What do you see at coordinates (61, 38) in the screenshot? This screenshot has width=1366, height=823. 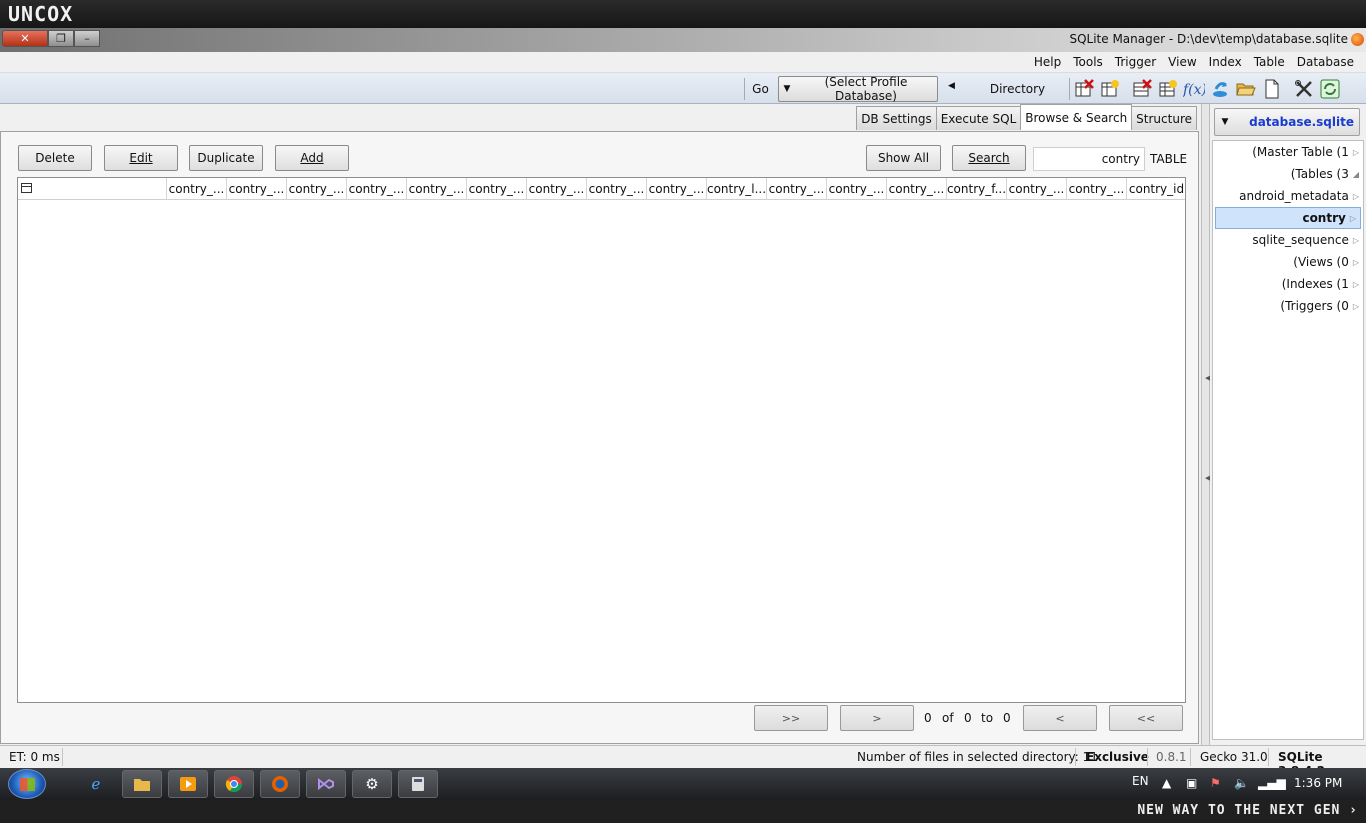 I see `maximize-window-button: ❐` at bounding box center [61, 38].